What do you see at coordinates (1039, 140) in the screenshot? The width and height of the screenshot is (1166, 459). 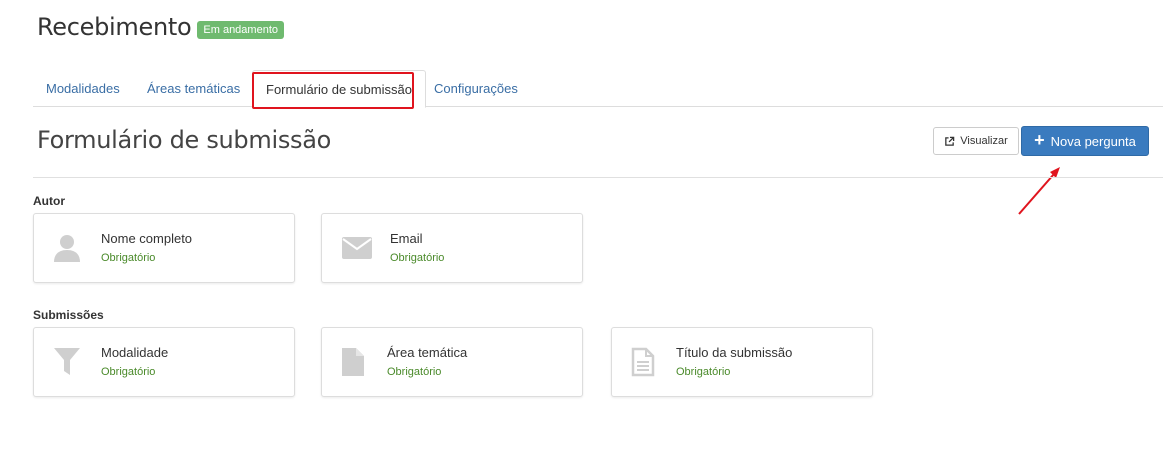 I see `plus-icon: +` at bounding box center [1039, 140].